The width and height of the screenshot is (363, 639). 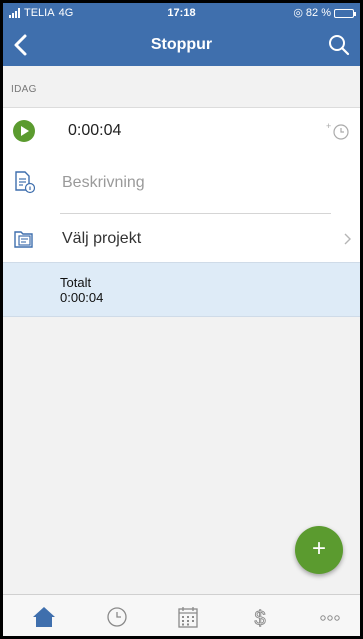 I want to click on header-bar: TELIA 4G 17:18 ◎ 82 % Stoppur, so click(x=181, y=34).